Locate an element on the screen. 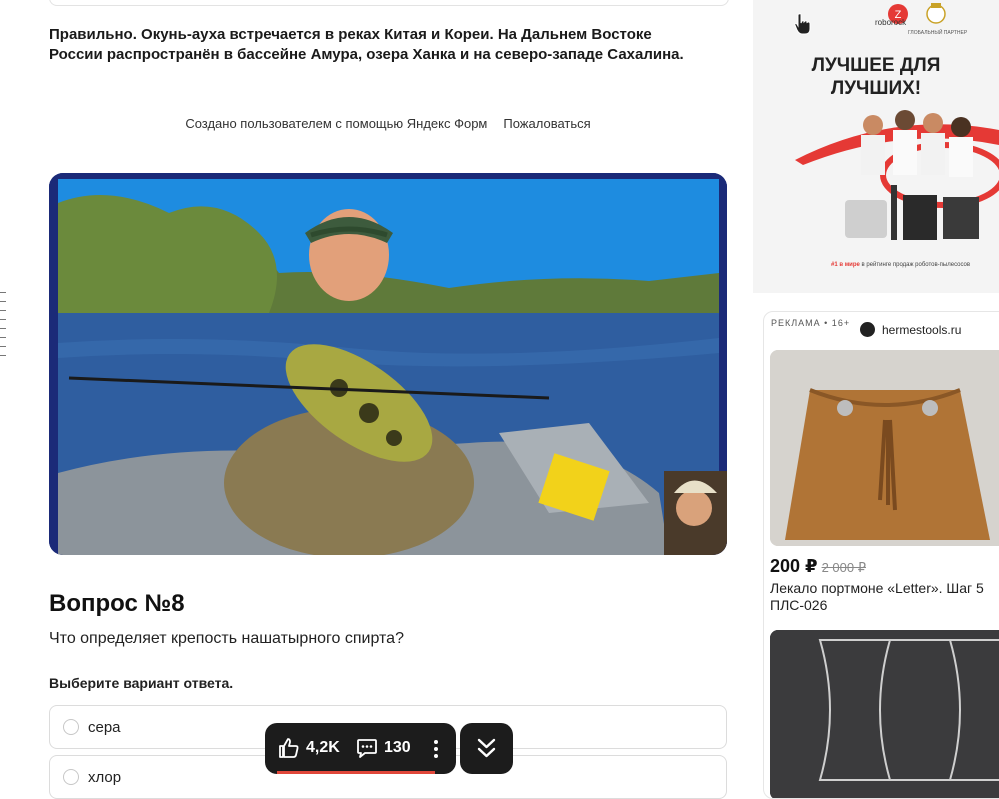  product-name-line-2: ПЛС-026 is located at coordinates (799, 605).